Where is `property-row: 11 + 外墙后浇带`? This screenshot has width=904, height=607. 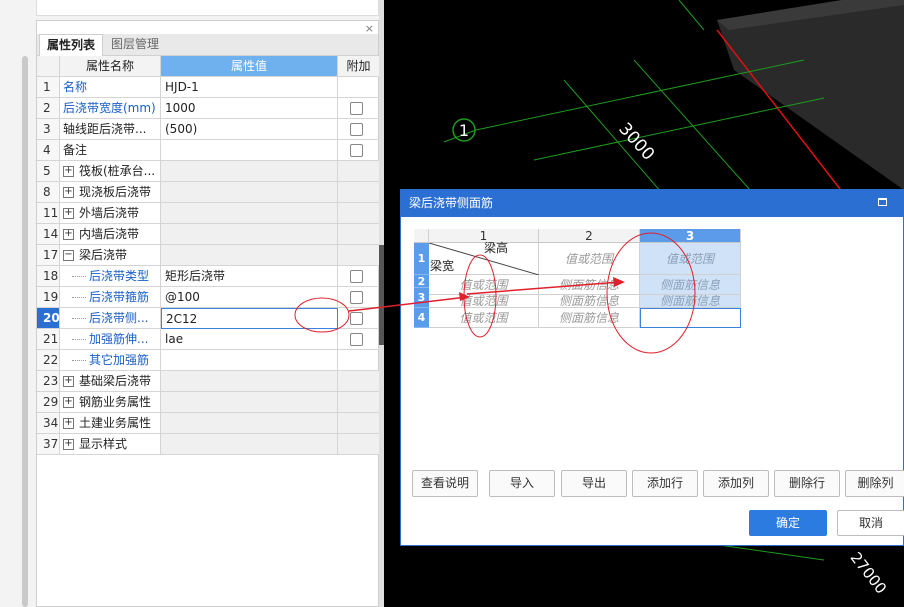
property-row: 11 + 外墙后浇带 is located at coordinates (208, 213).